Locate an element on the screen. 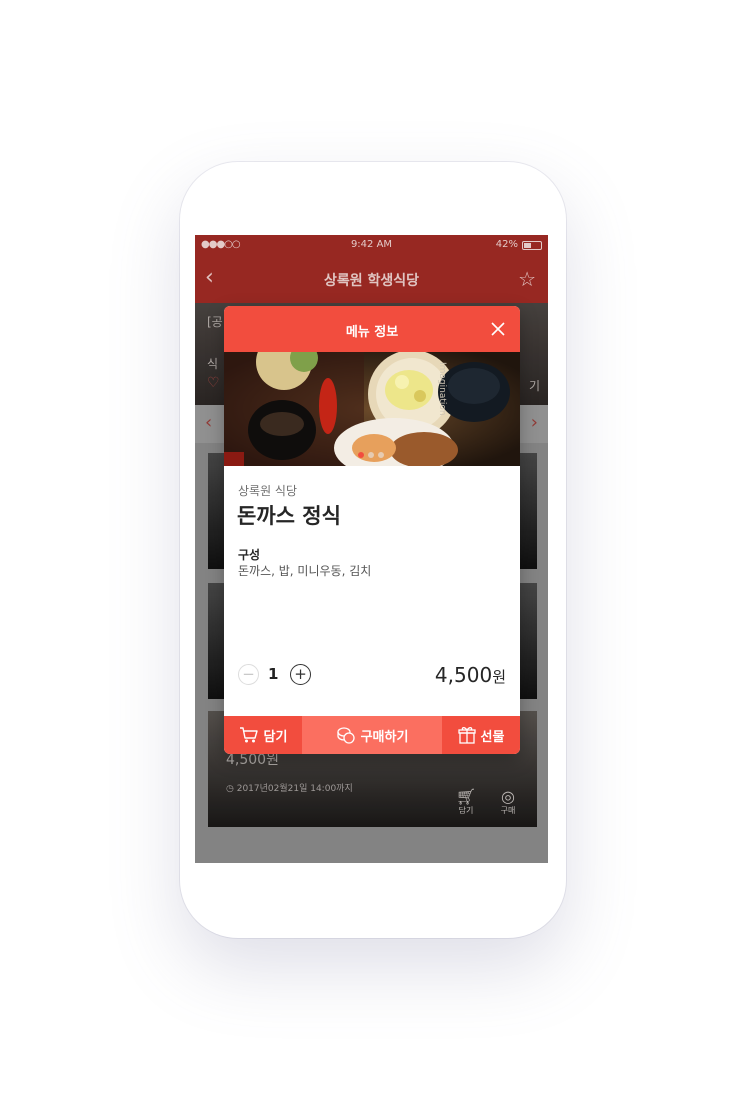 The image size is (738, 1101). restaurant-name: 상록원 식당 is located at coordinates (268, 491).